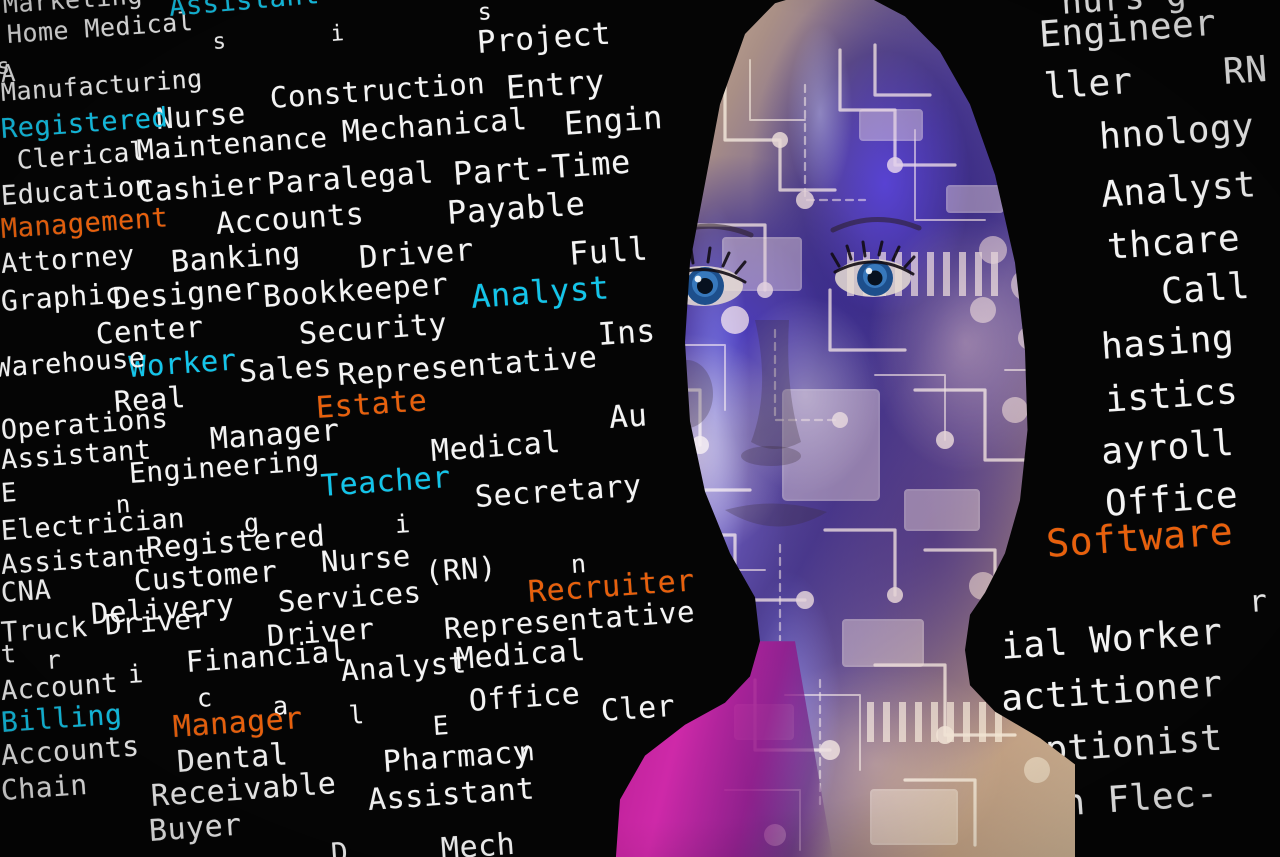  What do you see at coordinates (541, 167) in the screenshot?
I see `word-part-time: Part-Time` at bounding box center [541, 167].